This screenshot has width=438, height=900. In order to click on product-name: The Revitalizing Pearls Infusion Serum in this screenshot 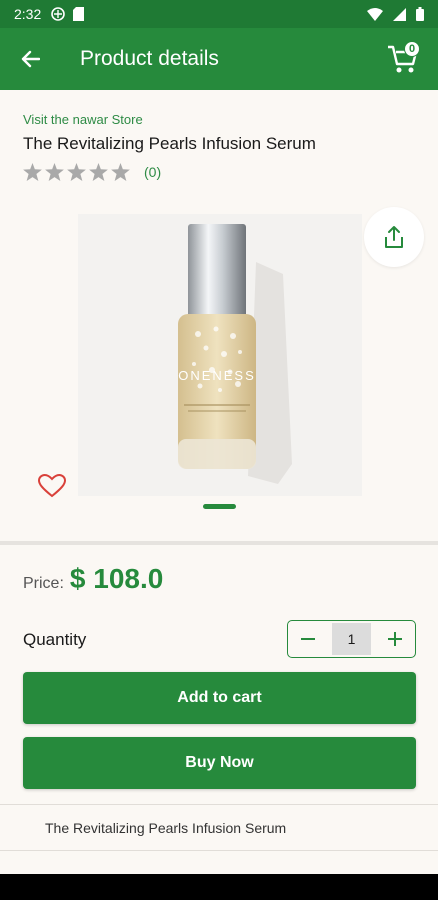, I will do `click(169, 143)`.